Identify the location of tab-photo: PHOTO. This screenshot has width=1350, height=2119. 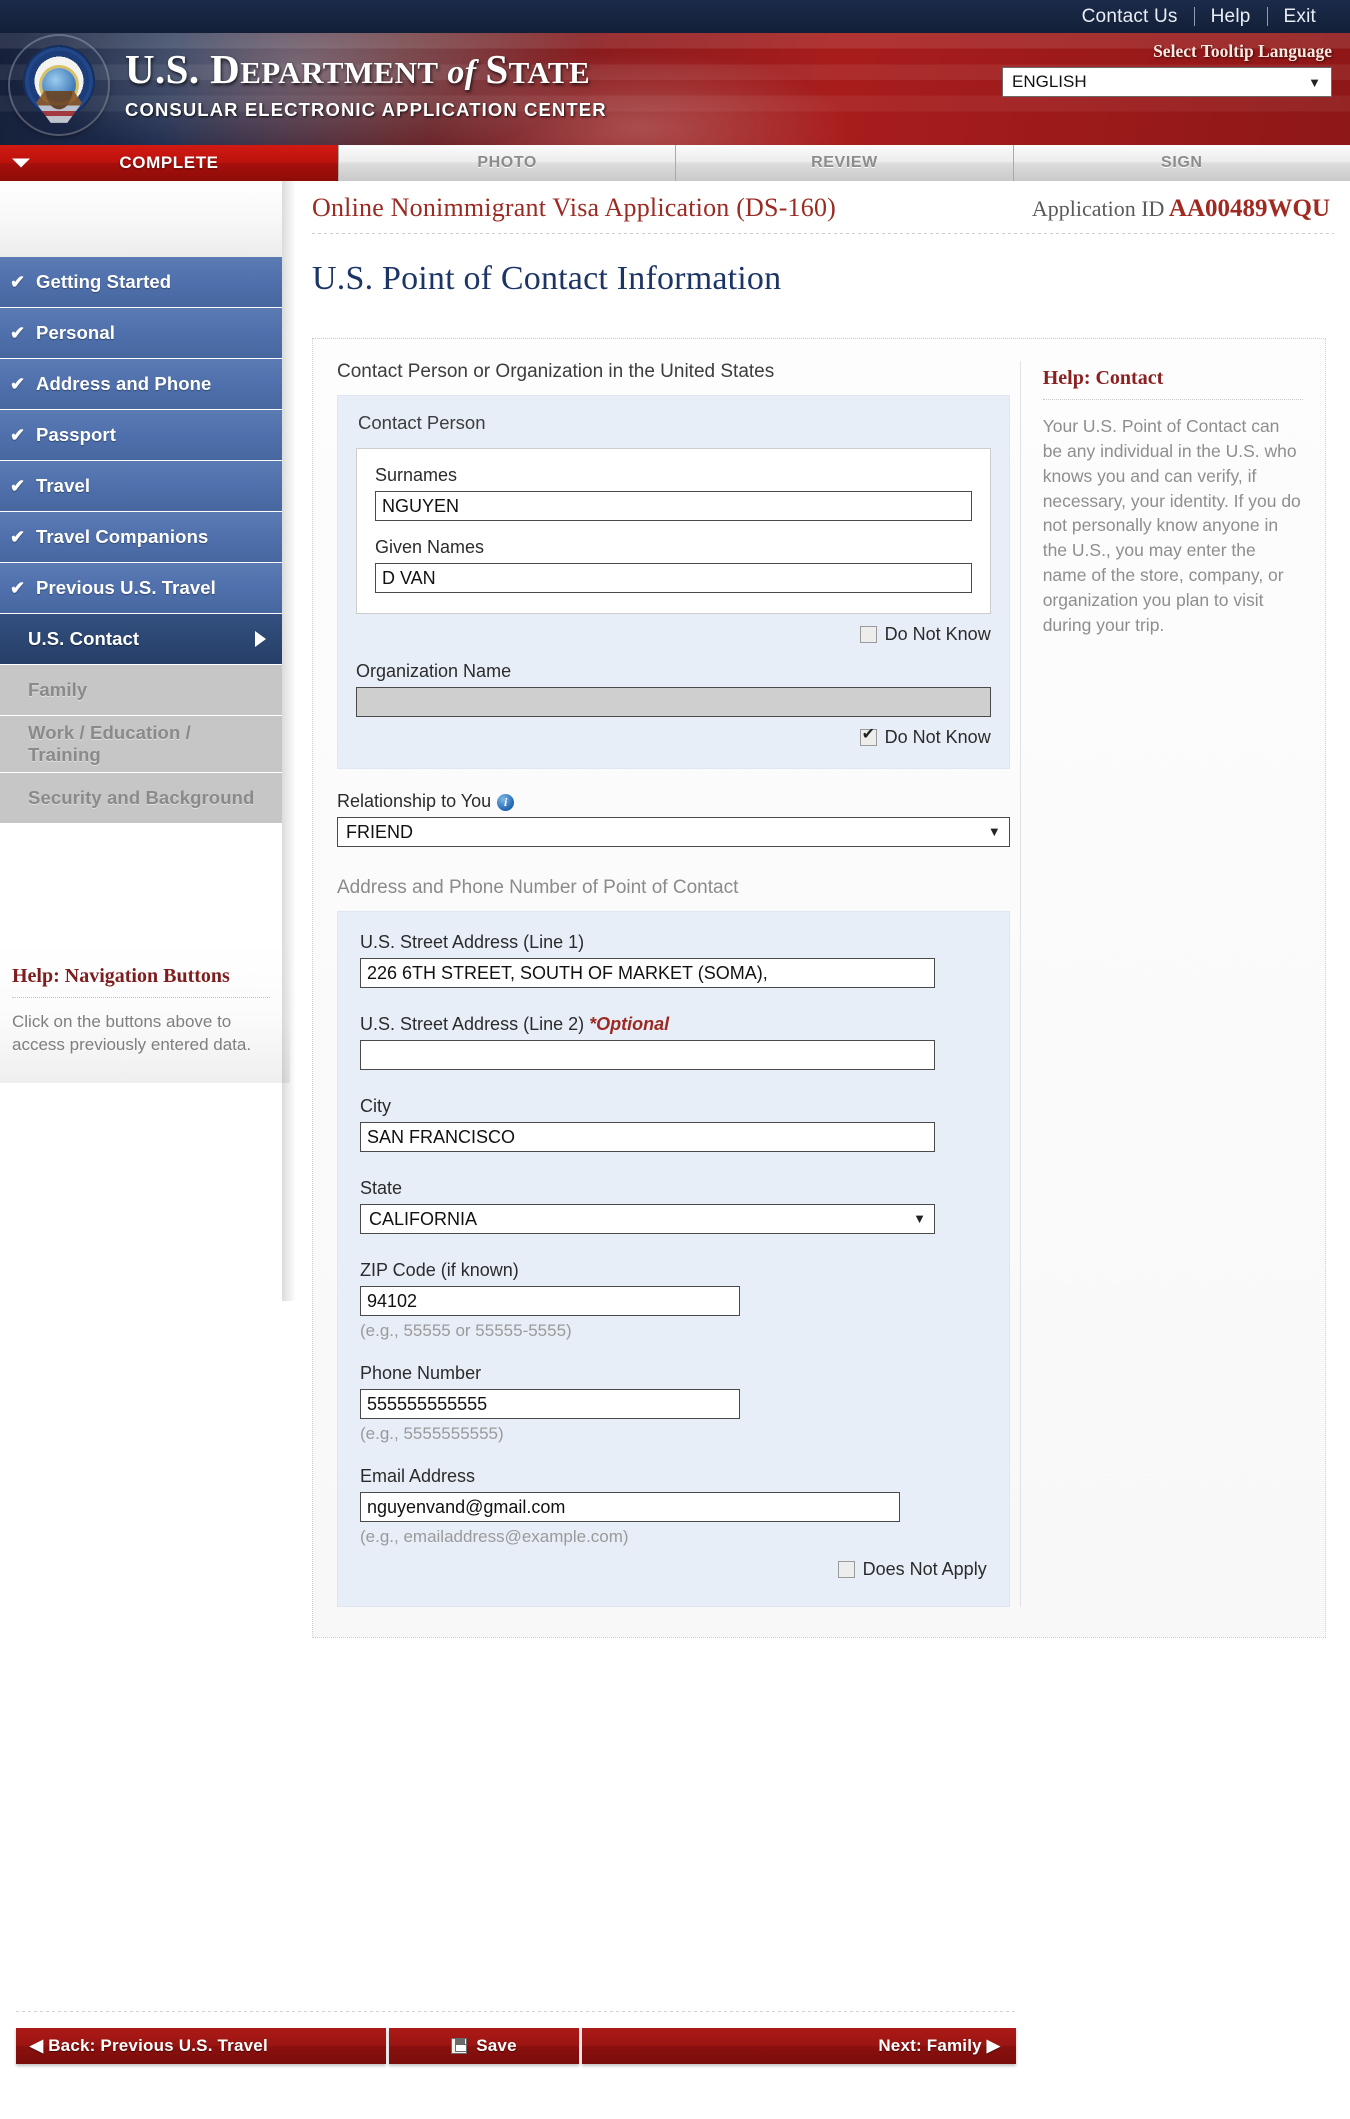
(507, 163).